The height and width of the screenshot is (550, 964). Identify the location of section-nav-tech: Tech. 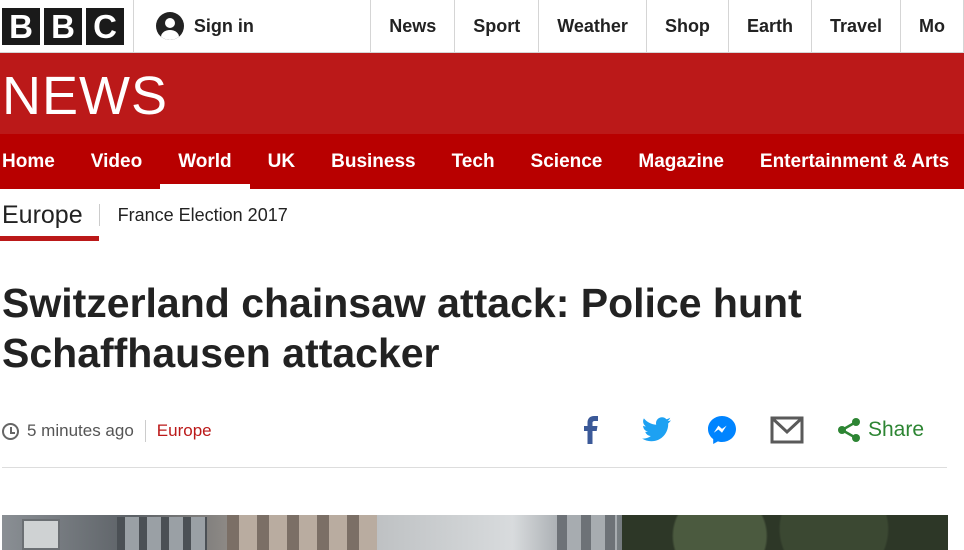
(473, 161).